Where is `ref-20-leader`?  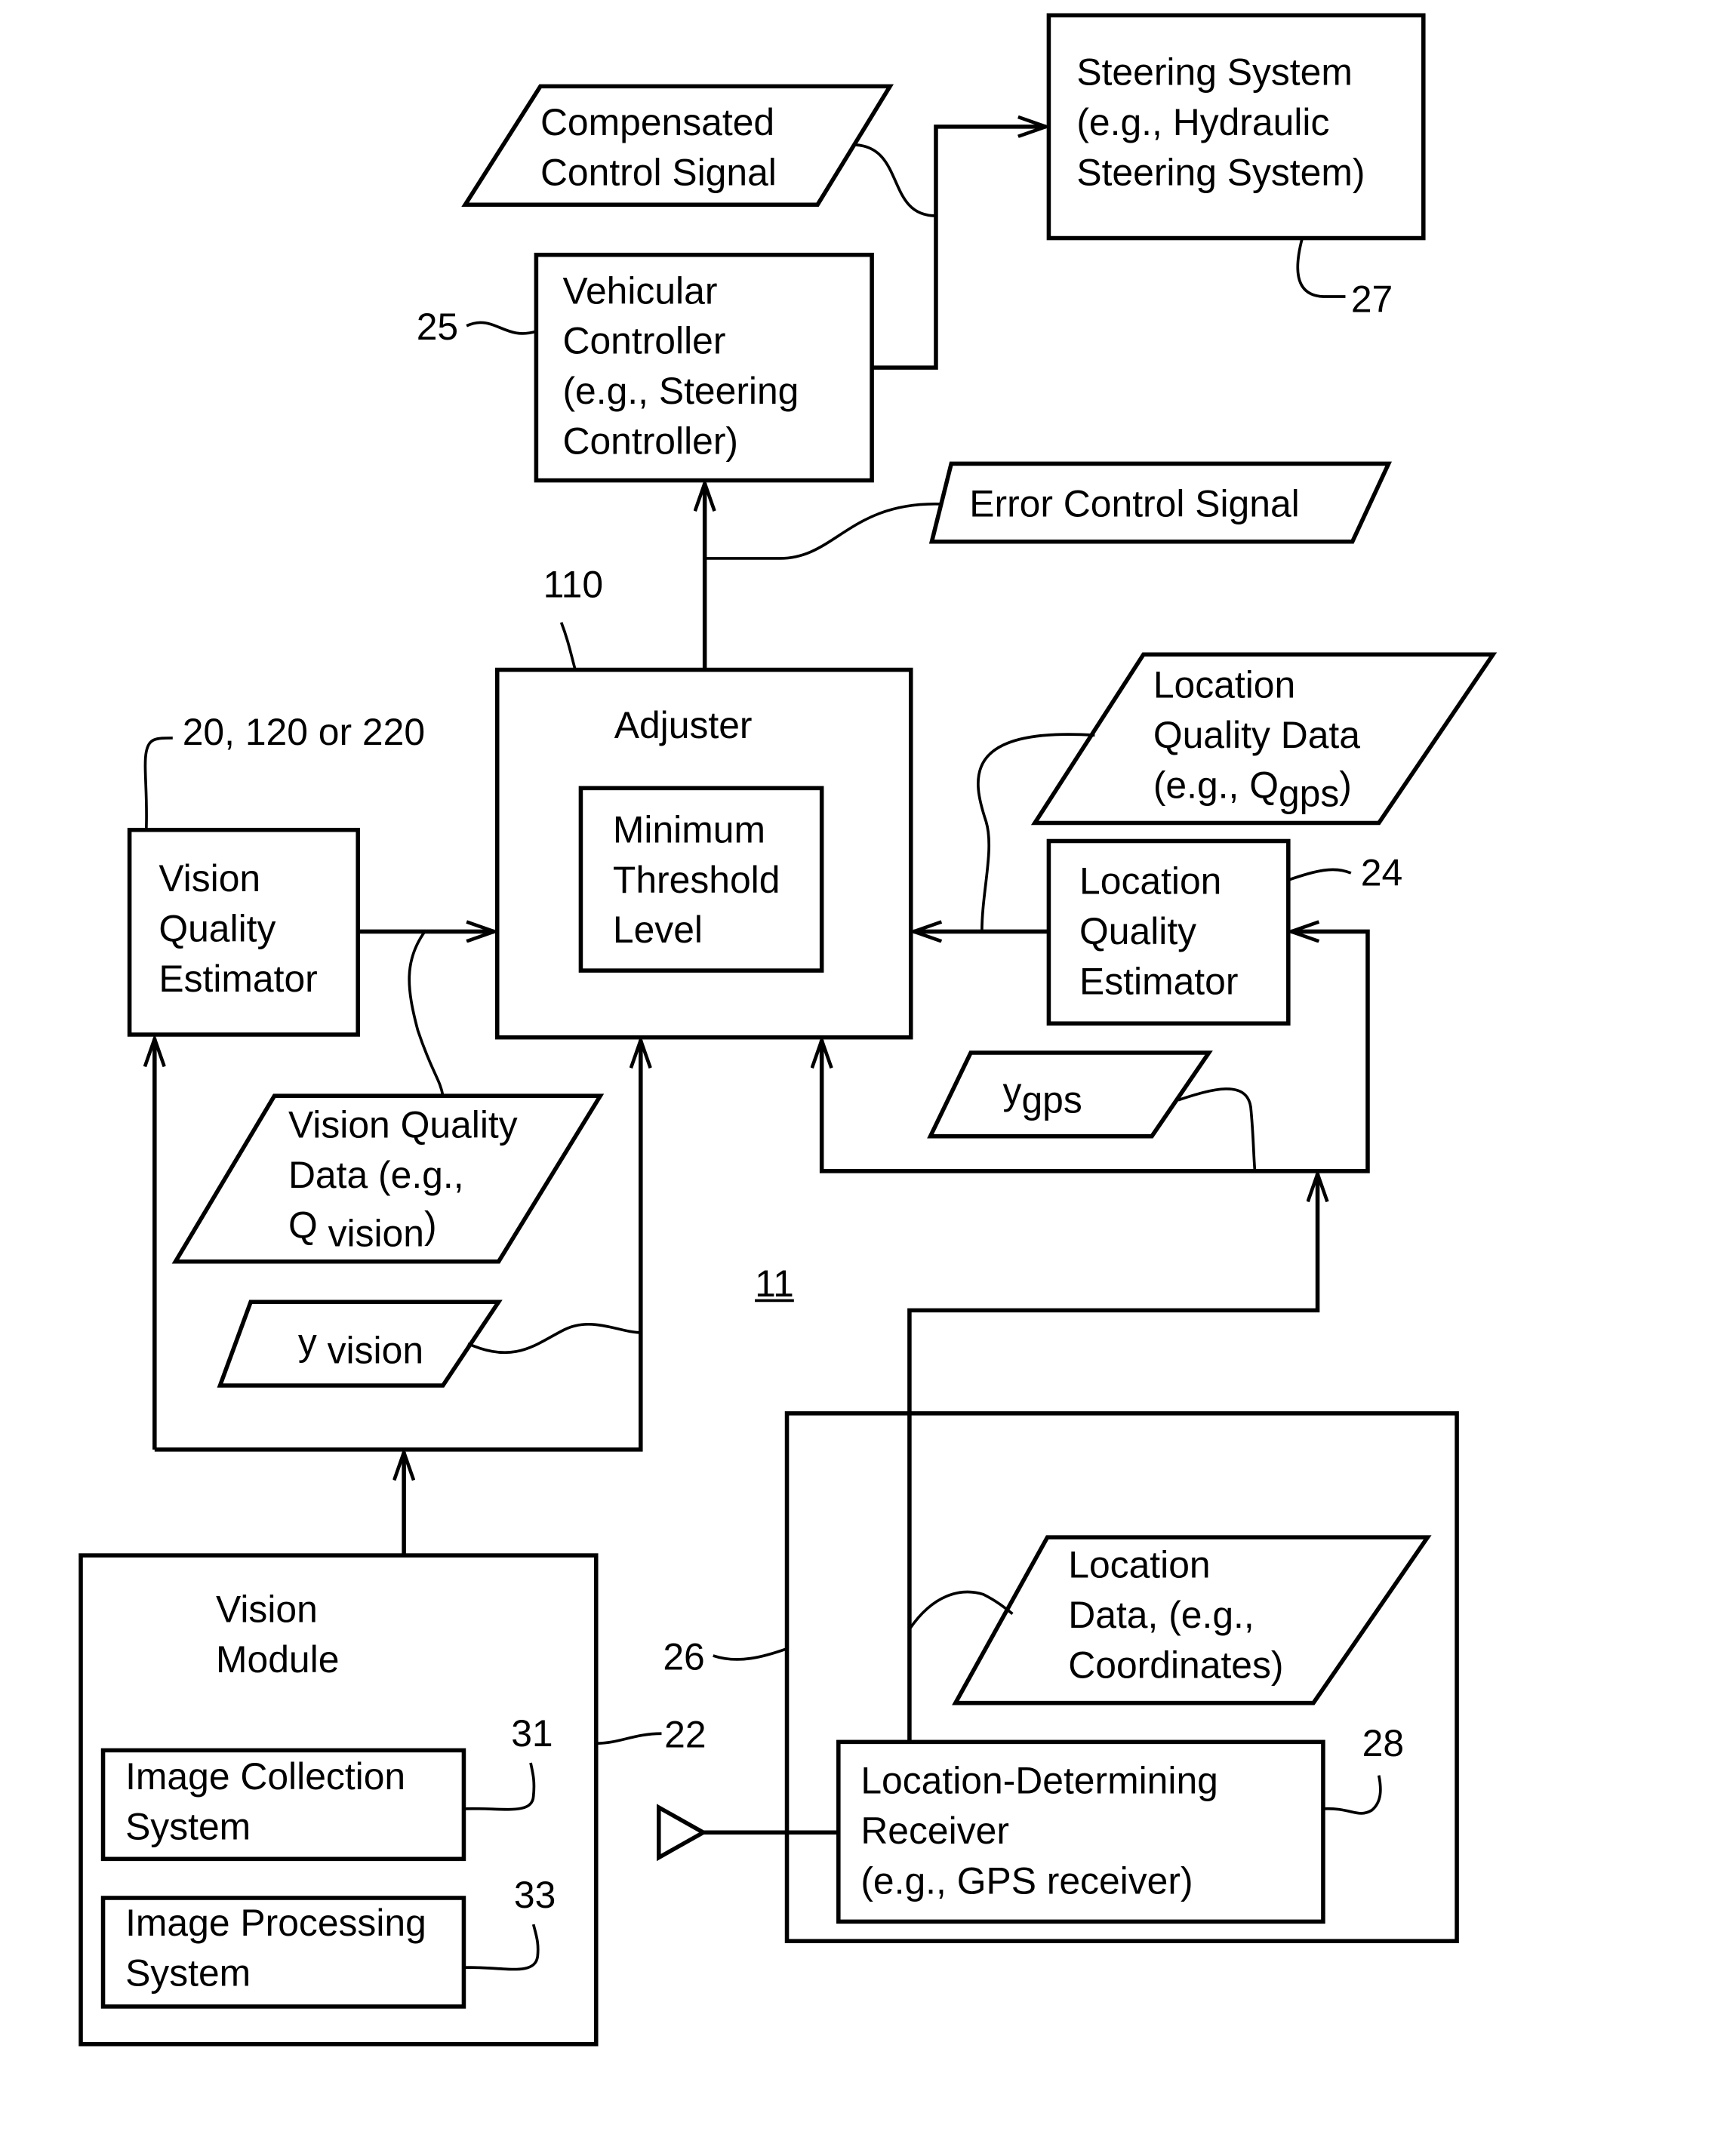
ref-20-leader is located at coordinates (158, 783).